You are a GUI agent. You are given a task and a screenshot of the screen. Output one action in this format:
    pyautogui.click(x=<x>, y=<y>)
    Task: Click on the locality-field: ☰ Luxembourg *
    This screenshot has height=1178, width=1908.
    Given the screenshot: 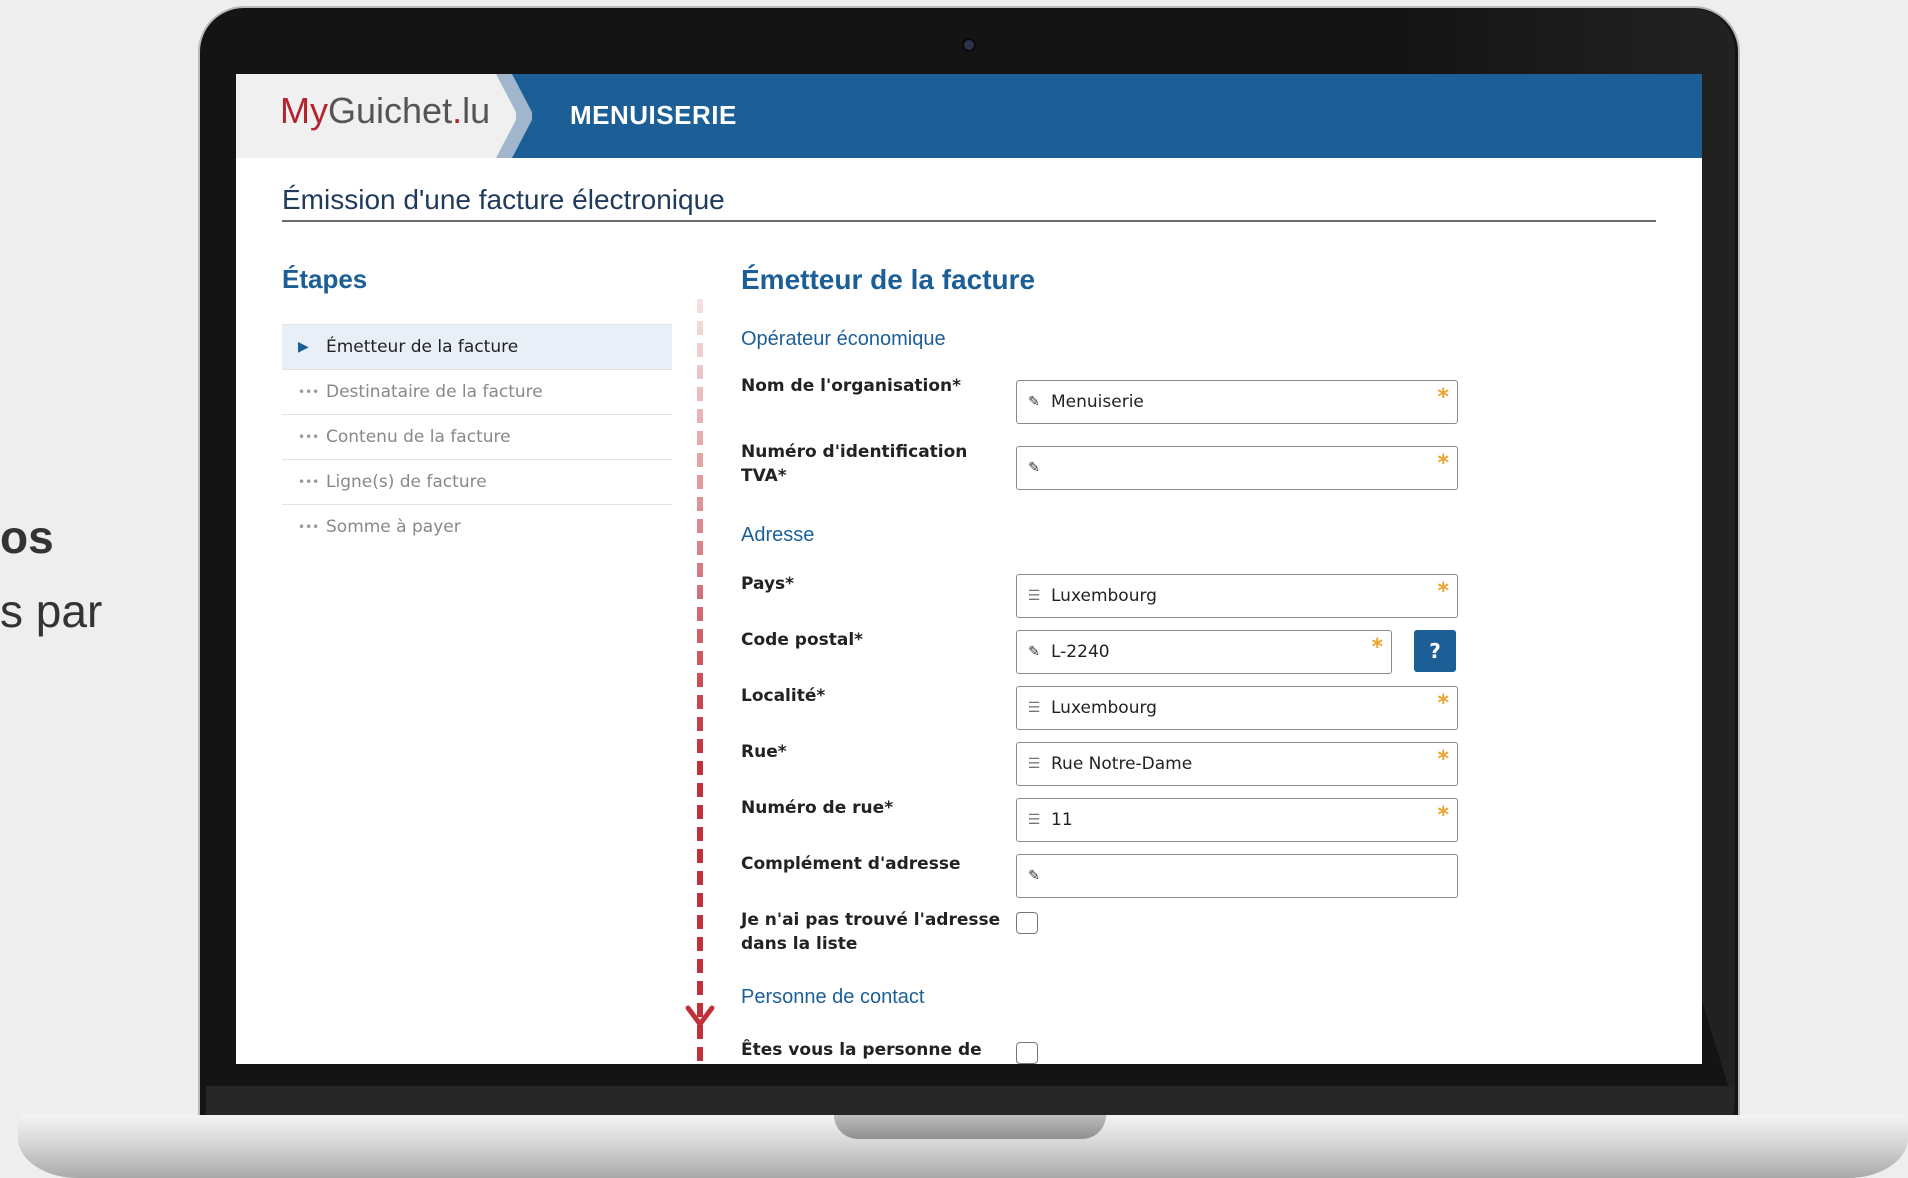 What is the action you would take?
    pyautogui.click(x=1237, y=708)
    